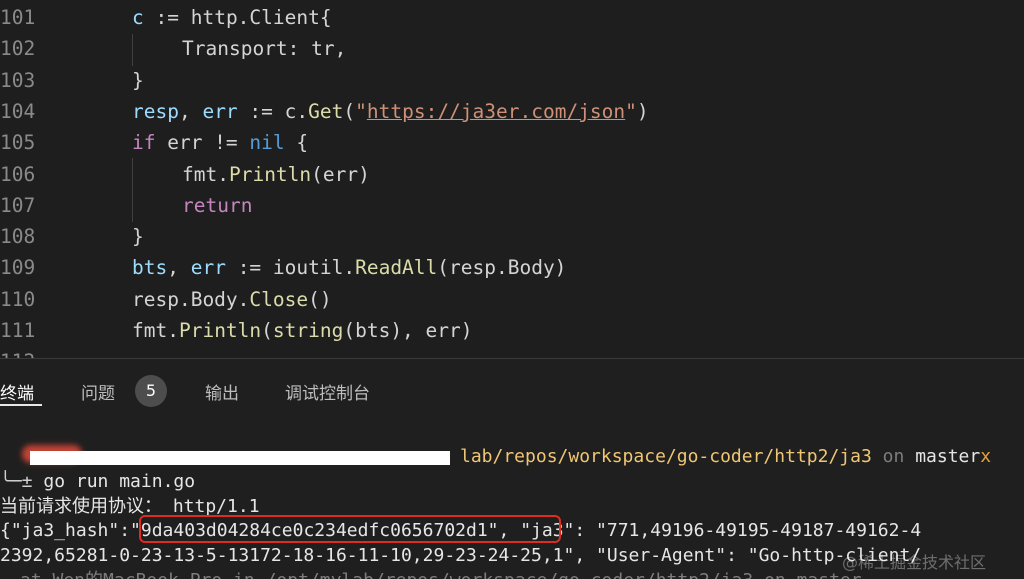  I want to click on cwd-path: lab/repos/workspace/go-coder/http2/ja3, so click(666, 456).